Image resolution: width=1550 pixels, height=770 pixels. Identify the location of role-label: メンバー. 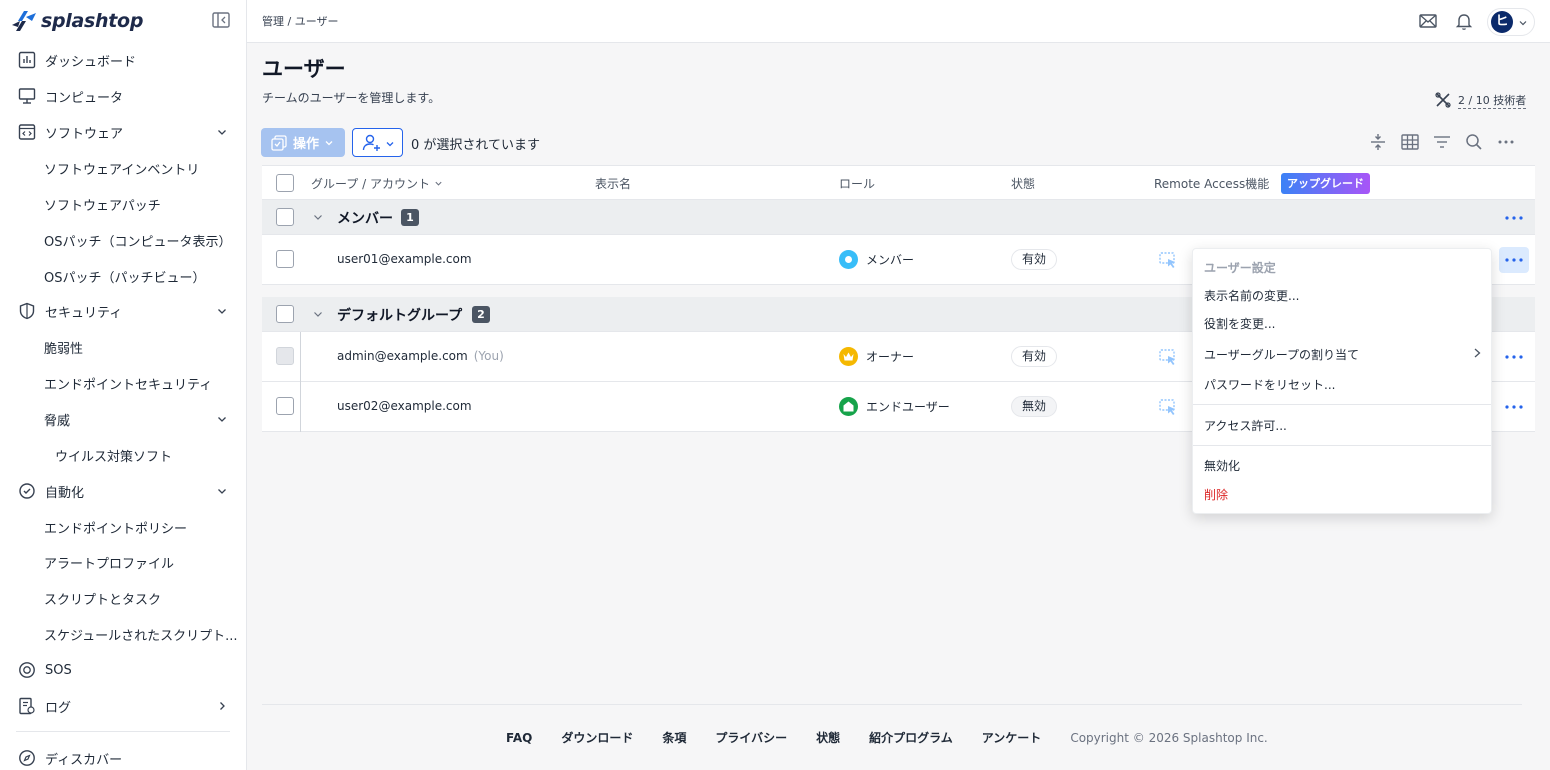
(890, 260).